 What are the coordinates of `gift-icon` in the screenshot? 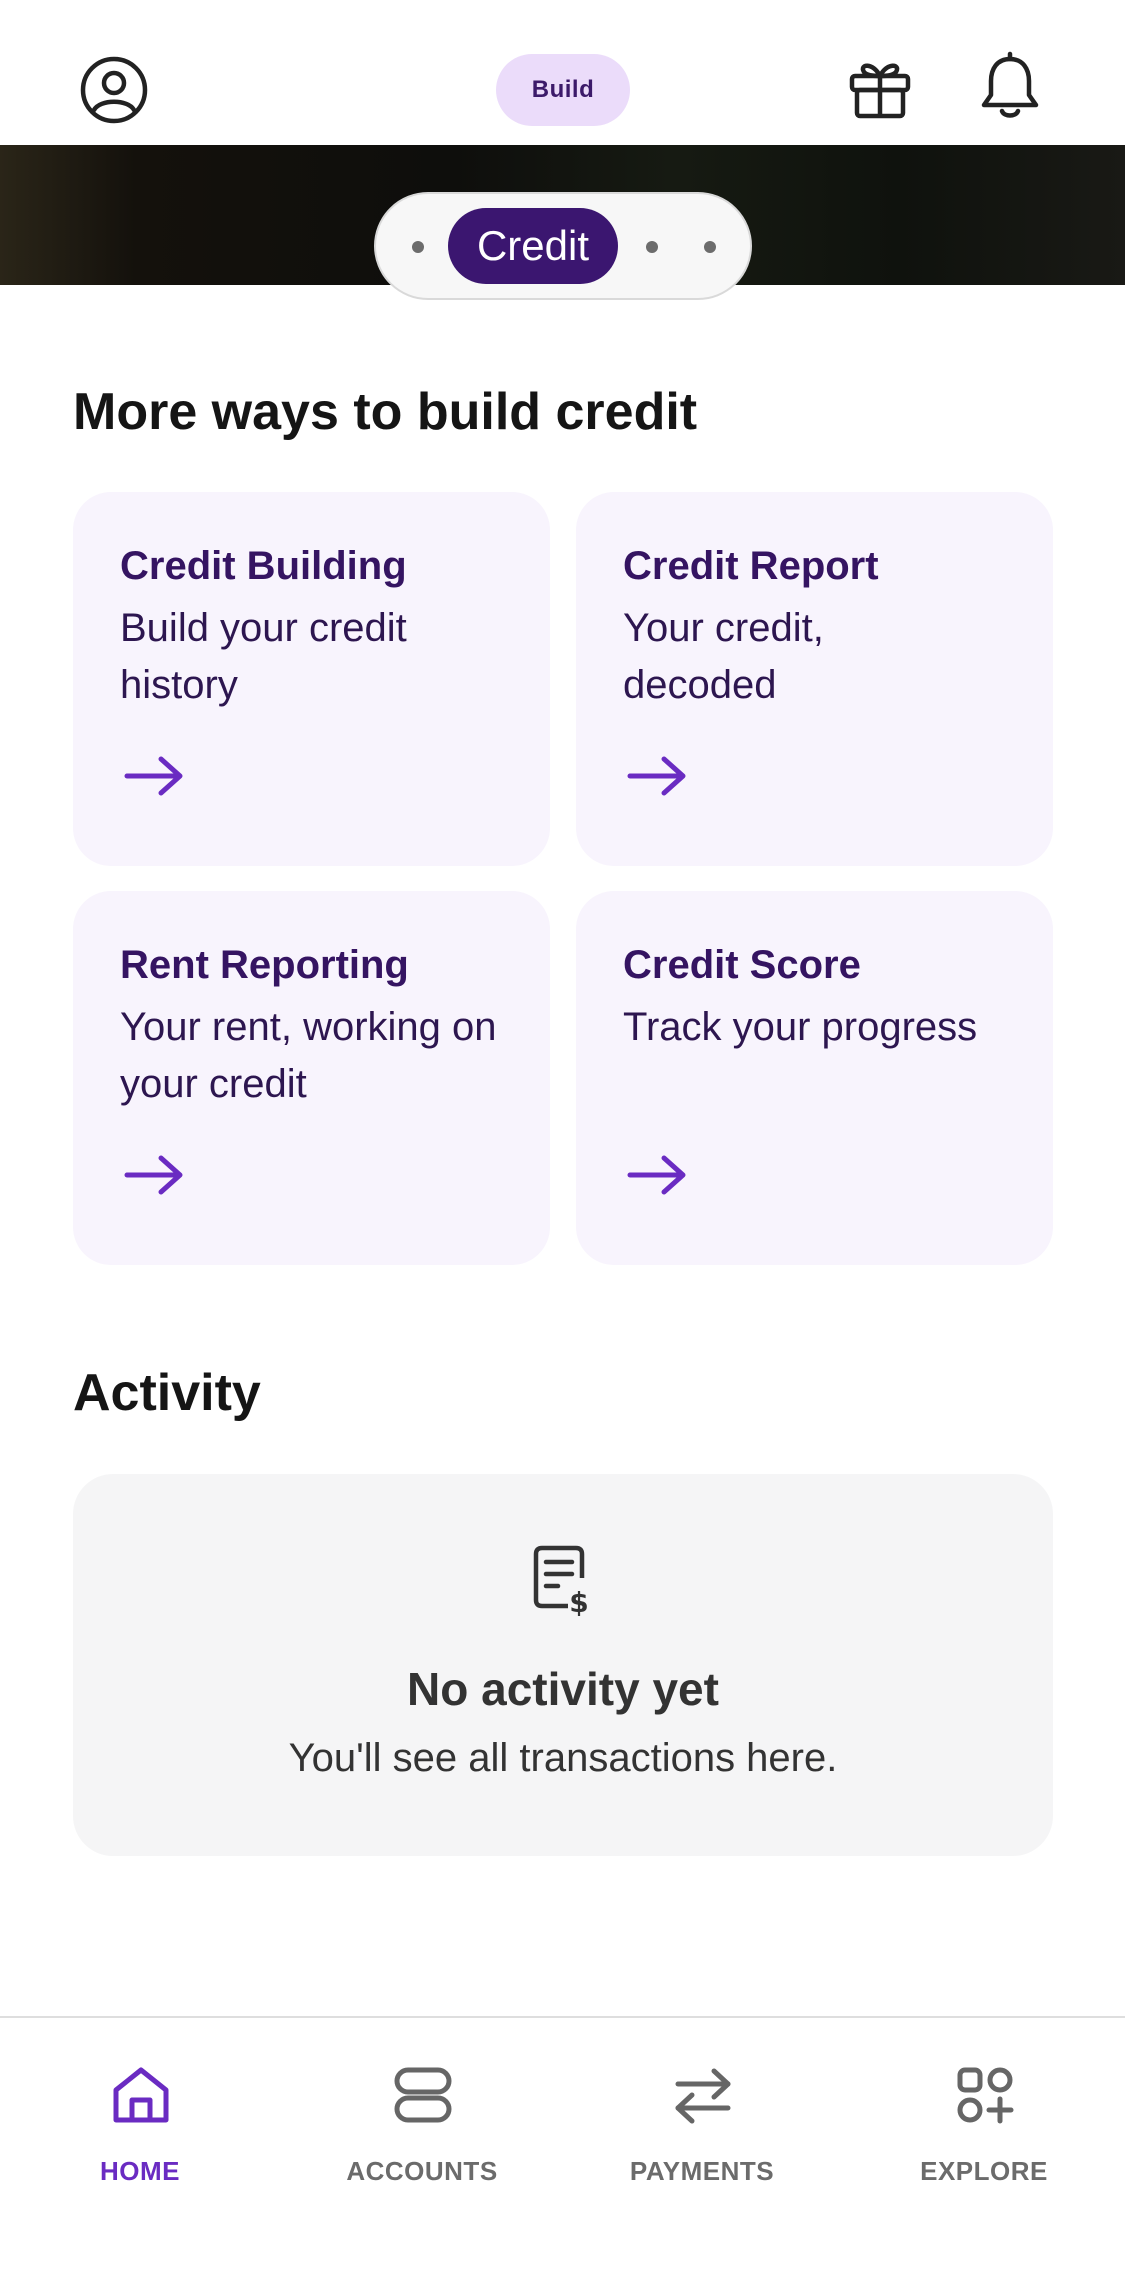 It's located at (880, 91).